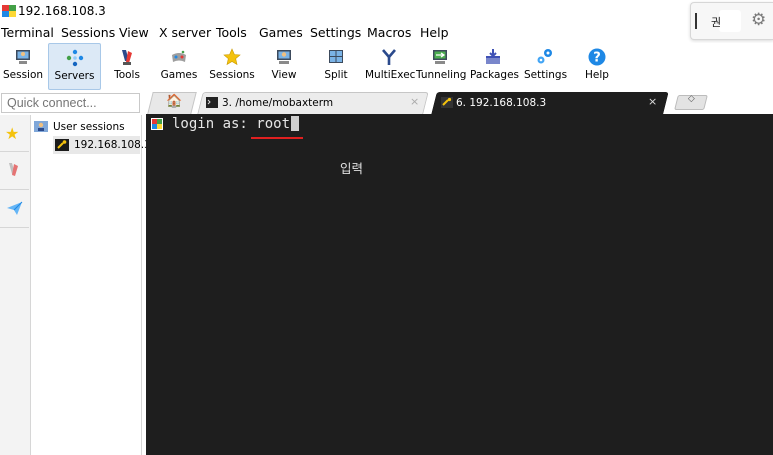 The image size is (773, 455). I want to click on games-button: Games, so click(179, 65).